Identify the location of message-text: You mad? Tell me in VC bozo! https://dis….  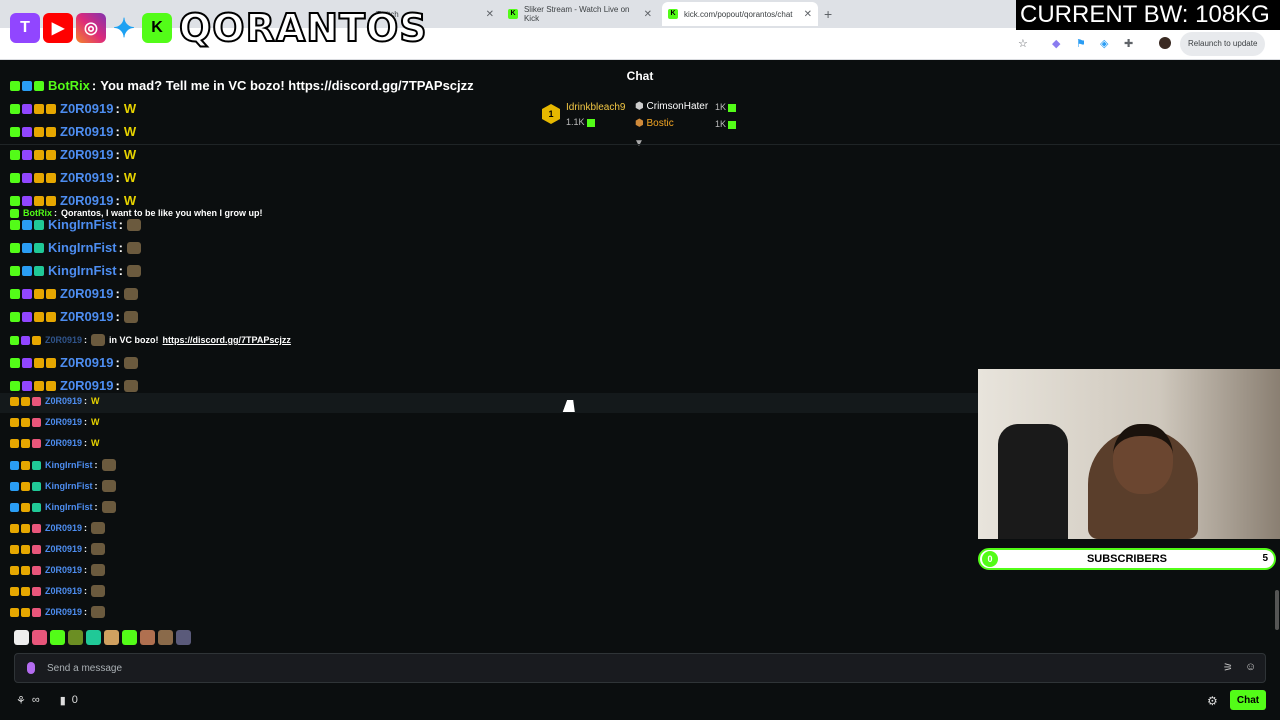
(287, 85).